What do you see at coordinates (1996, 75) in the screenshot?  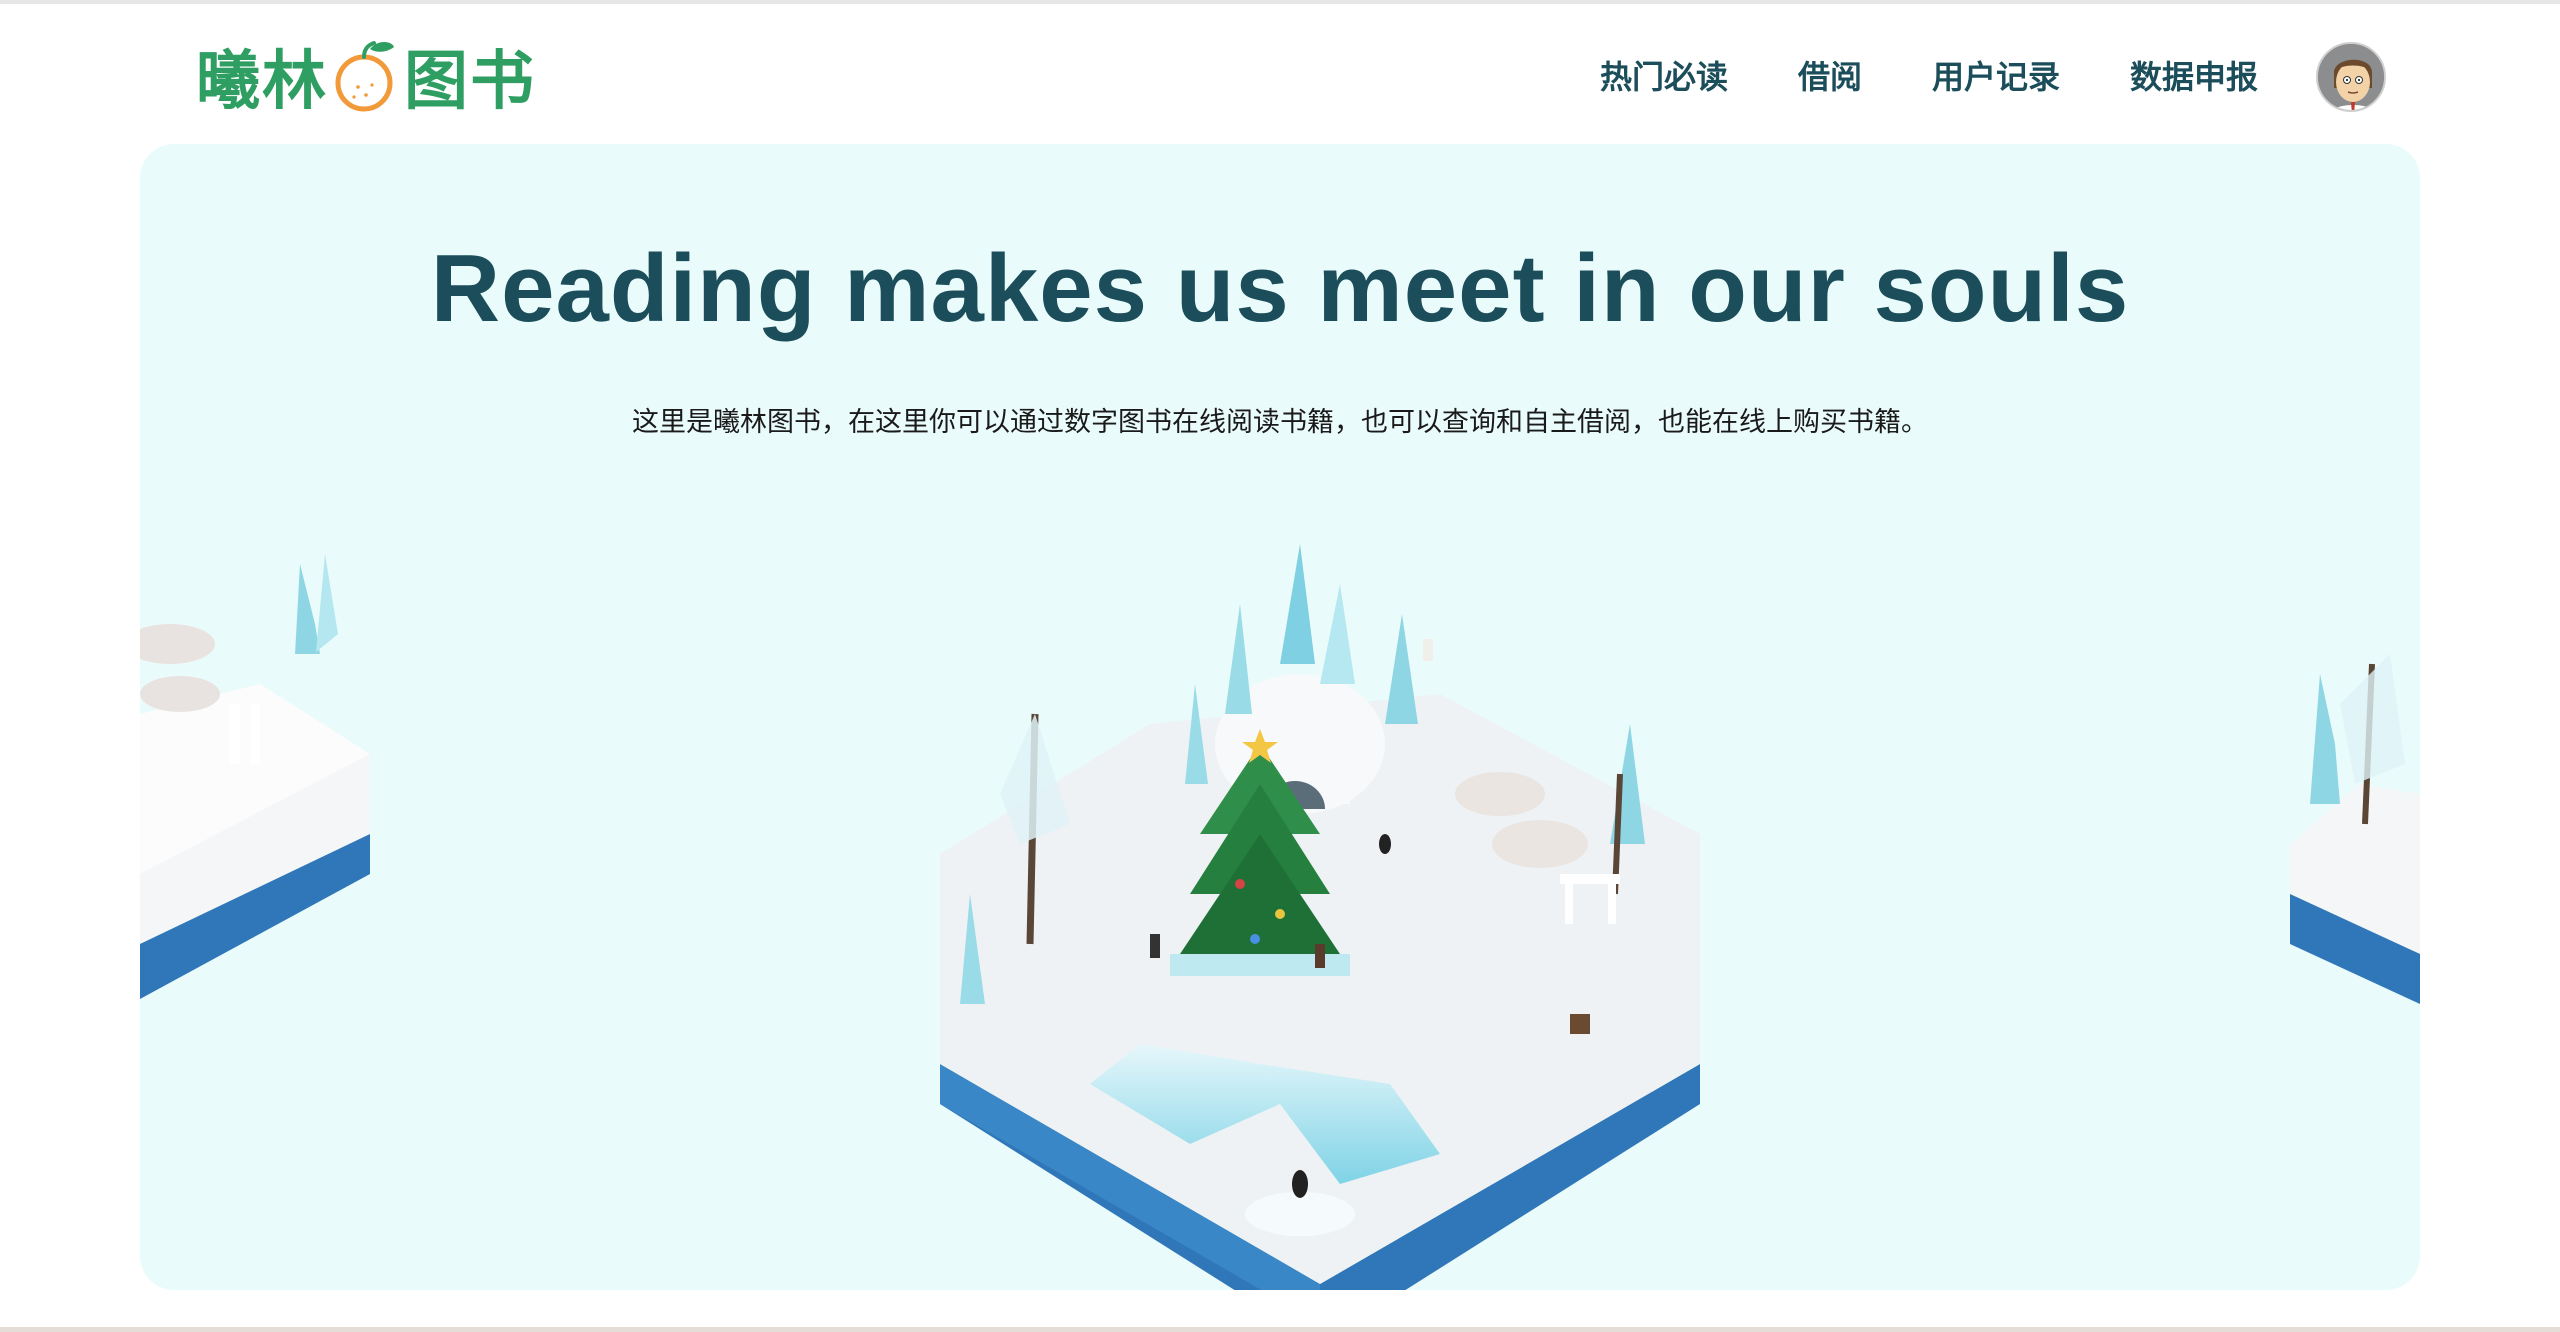 I see `nav-item-user-records: 用户记录` at bounding box center [1996, 75].